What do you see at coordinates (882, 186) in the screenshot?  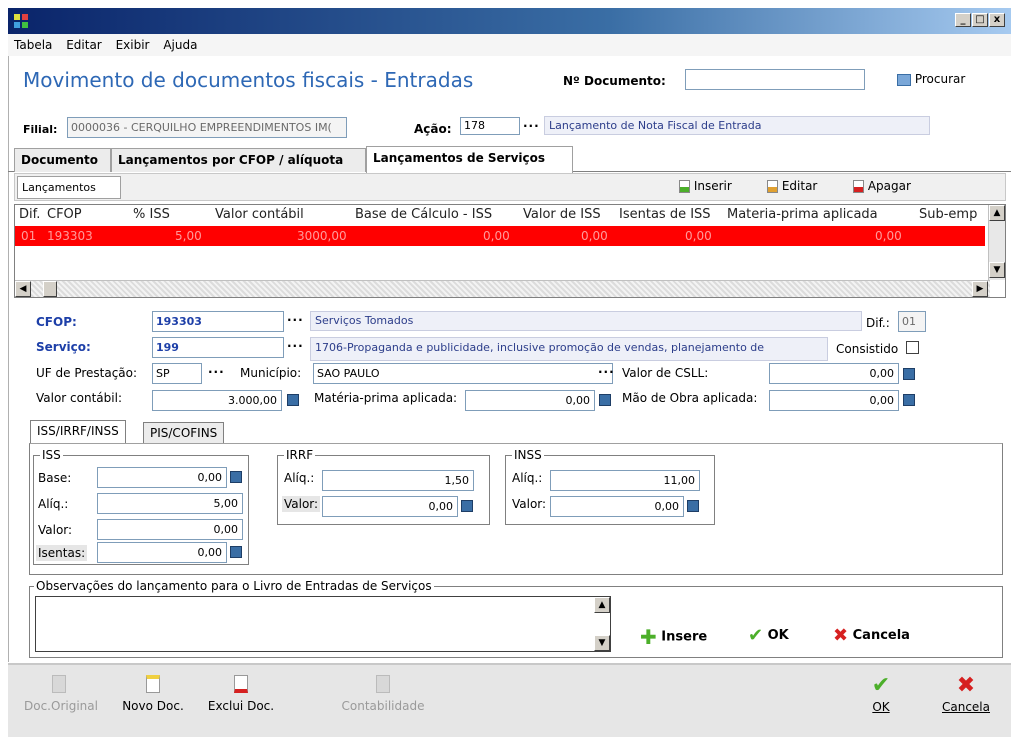 I see `delete-button: Apagar` at bounding box center [882, 186].